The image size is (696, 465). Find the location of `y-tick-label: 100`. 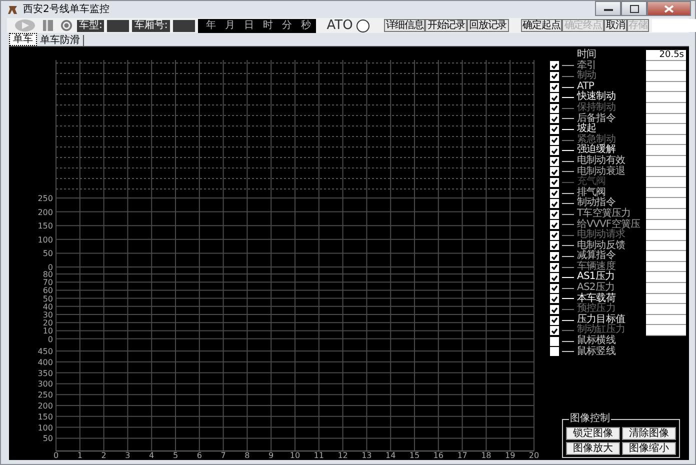

y-tick-label: 100 is located at coordinates (45, 427).